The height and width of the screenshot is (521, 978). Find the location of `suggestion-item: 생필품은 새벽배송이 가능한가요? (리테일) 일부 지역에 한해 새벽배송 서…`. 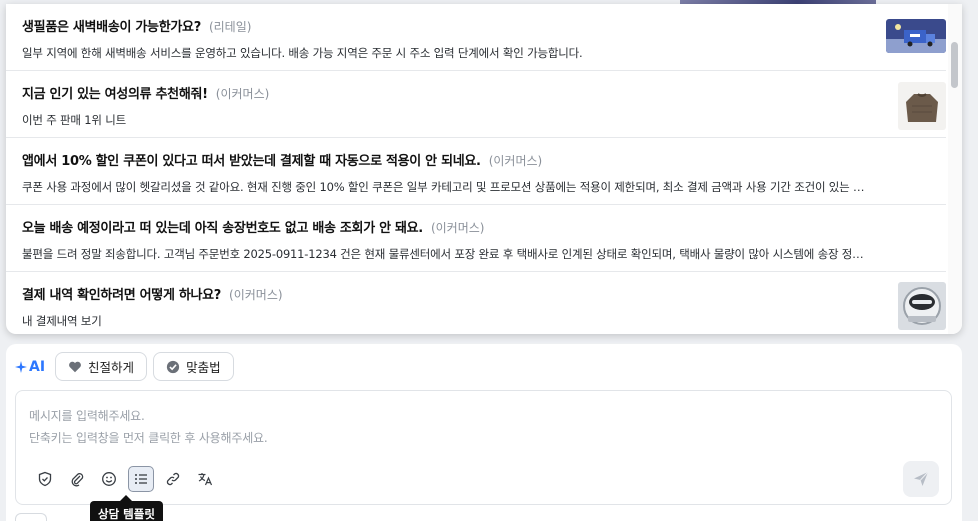

suggestion-item: 생필품은 새벽배송이 가능한가요? (리테일) 일부 지역에 한해 새벽배송 서… is located at coordinates (476, 37).